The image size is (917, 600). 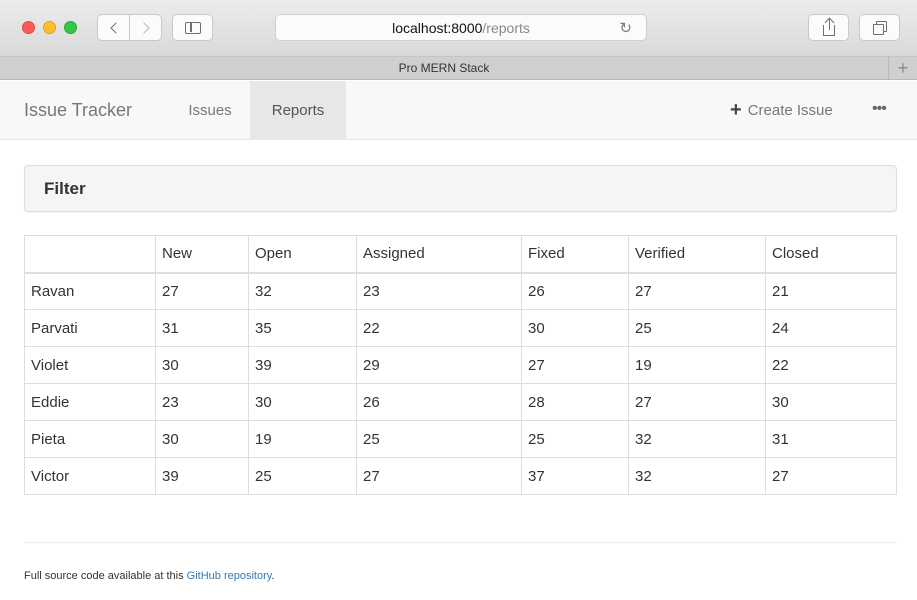 What do you see at coordinates (790, 110) in the screenshot?
I see `create-issue-label: Create Issue` at bounding box center [790, 110].